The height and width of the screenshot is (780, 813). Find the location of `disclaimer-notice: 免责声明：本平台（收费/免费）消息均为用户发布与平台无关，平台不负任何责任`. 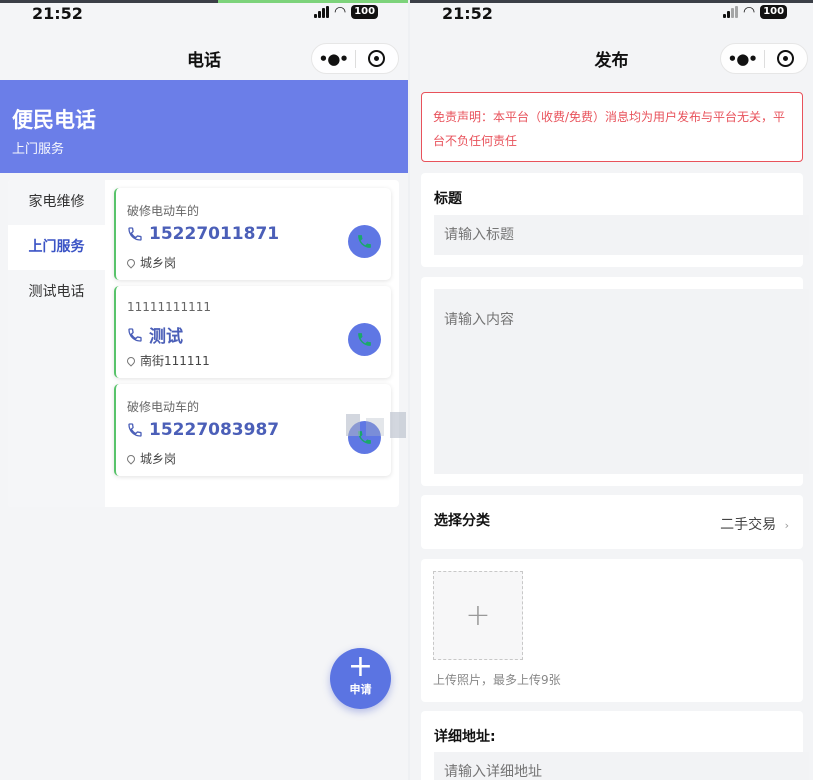

disclaimer-notice: 免责声明：本平台（收费/免费）消息均为用户发布与平台无关，平台不负任何责任 is located at coordinates (612, 127).